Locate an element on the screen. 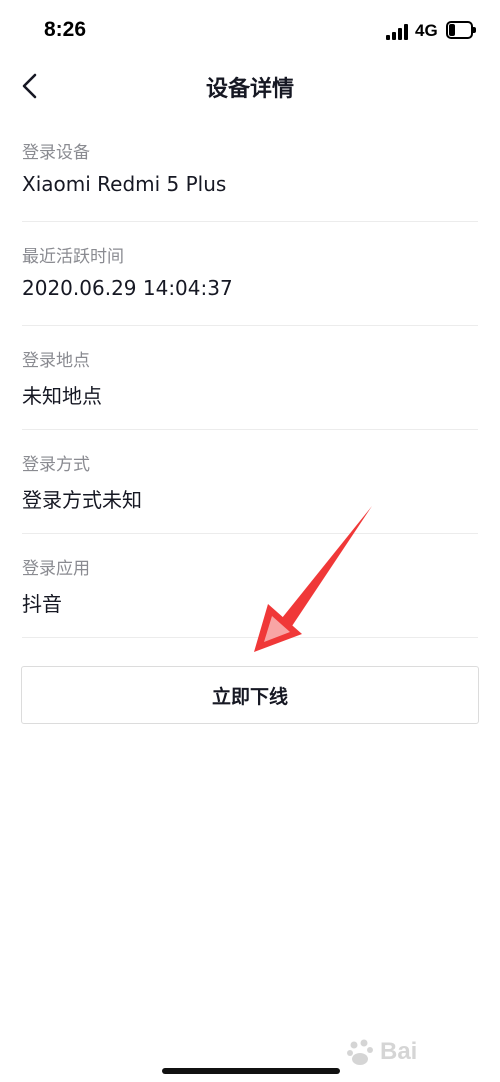 This screenshot has height=1082, width=500. info-value: 未知地点 is located at coordinates (62, 396).